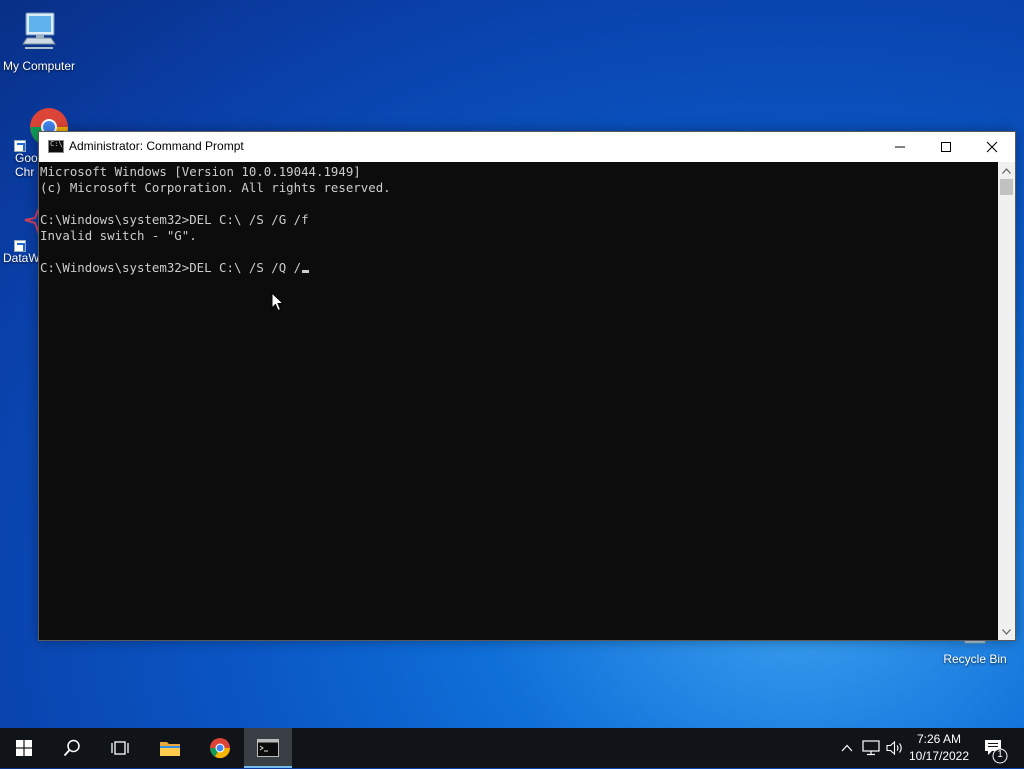 The height and width of the screenshot is (769, 1024). I want to click on search-icon, so click(71, 748).